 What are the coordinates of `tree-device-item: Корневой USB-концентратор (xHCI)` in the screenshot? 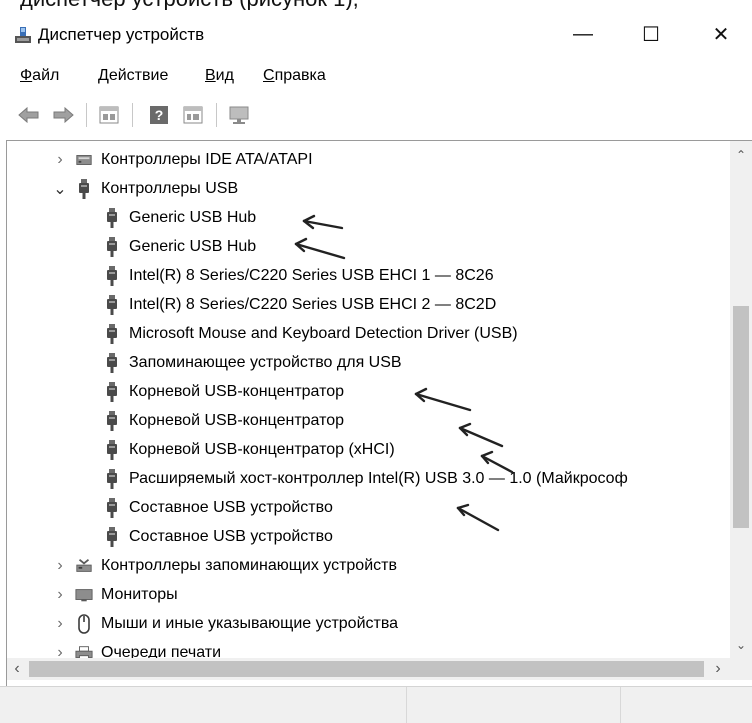 It's located at (249, 449).